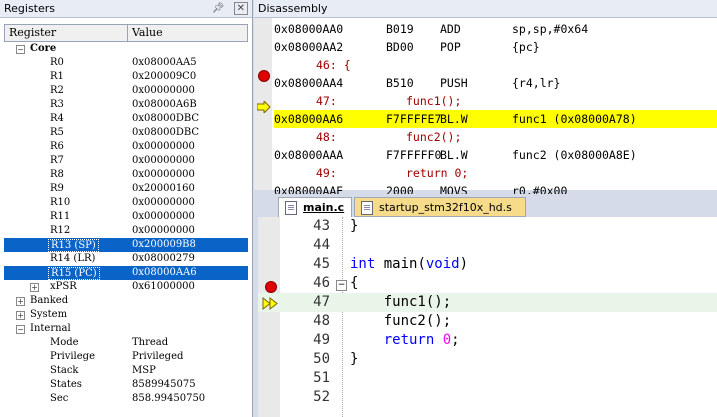 Image resolution: width=717 pixels, height=417 pixels. What do you see at coordinates (126, 77) in the screenshot?
I see `register-row: R1 0x200009C0` at bounding box center [126, 77].